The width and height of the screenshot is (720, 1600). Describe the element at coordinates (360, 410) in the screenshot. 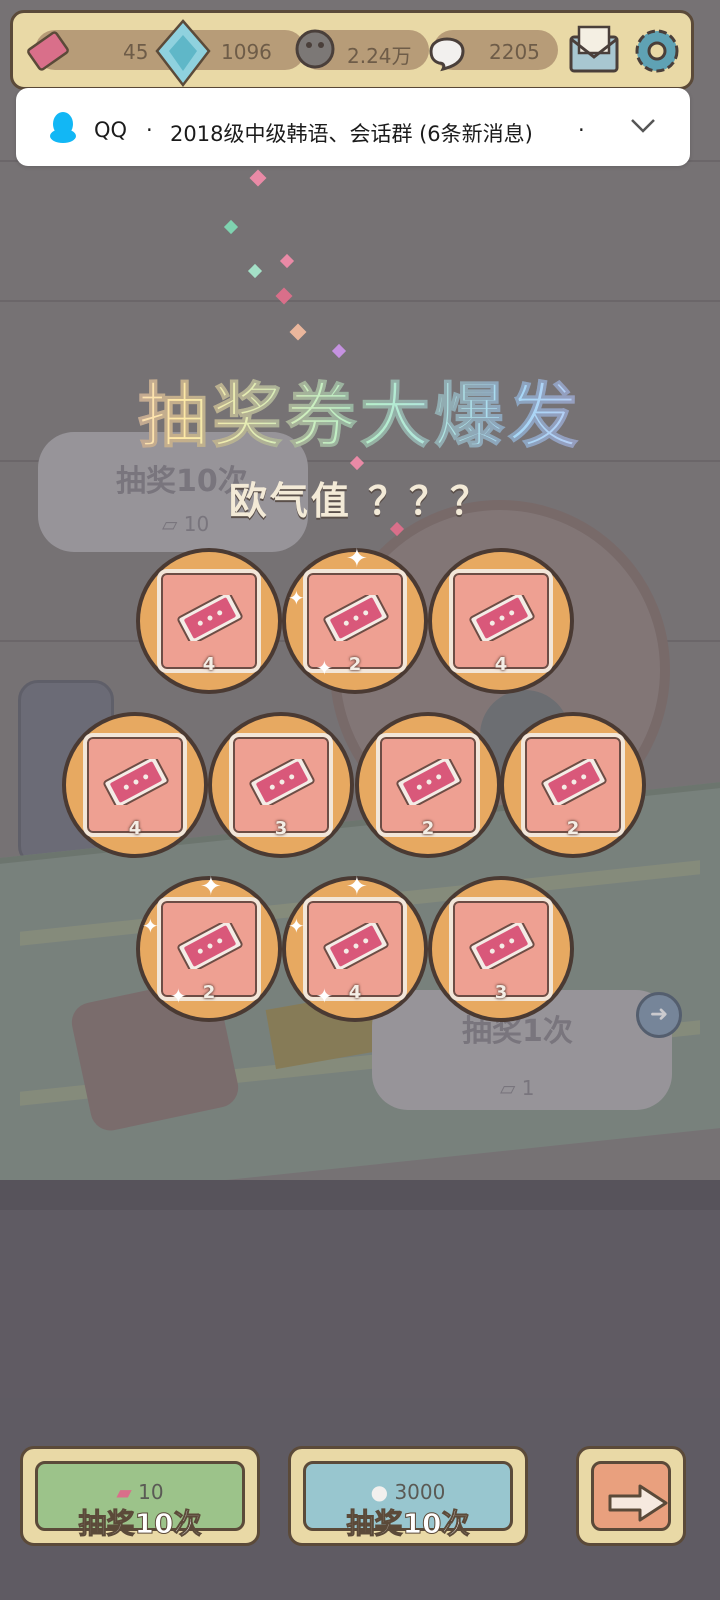

I see `event-title: 抽奖券大爆发` at that location.